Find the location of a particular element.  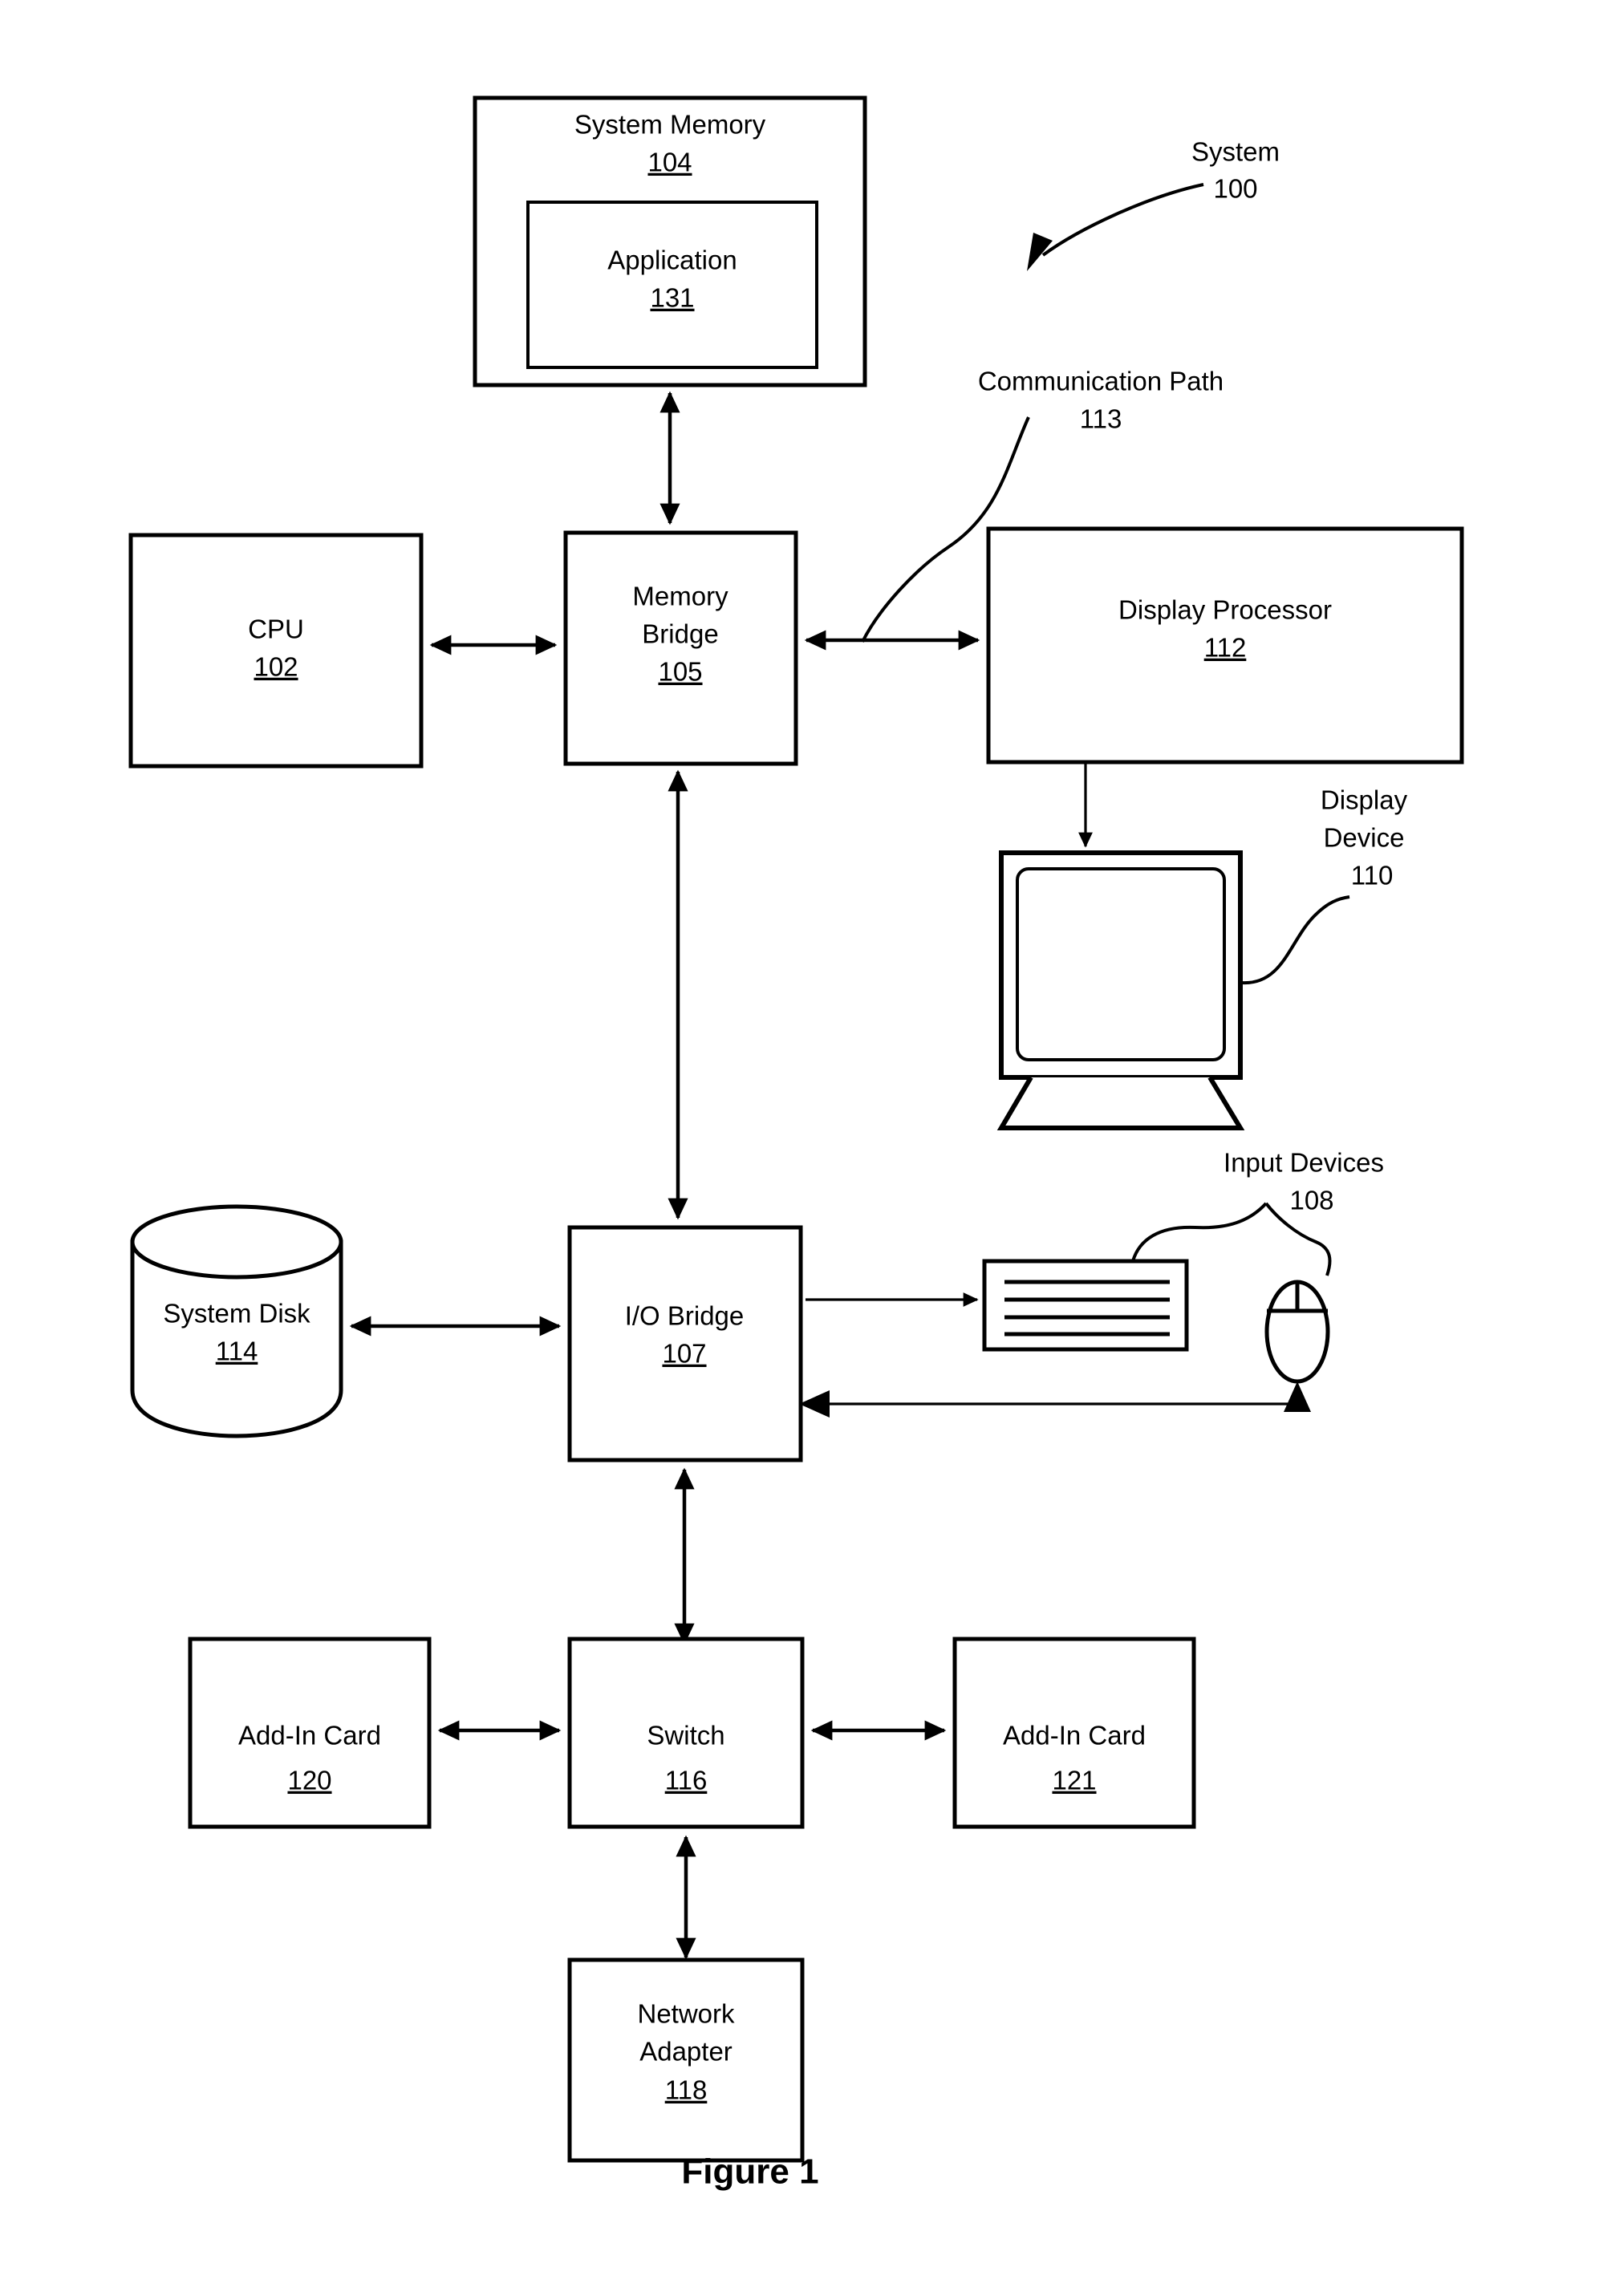

network-adapter-label-line2: Adapter is located at coordinates (686, 2052).